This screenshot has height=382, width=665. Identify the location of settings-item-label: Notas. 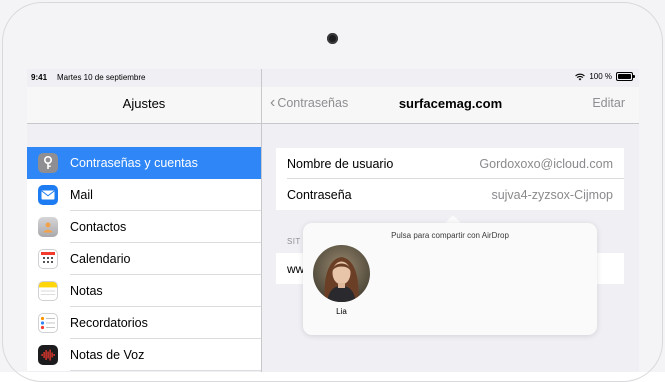
(86, 291).